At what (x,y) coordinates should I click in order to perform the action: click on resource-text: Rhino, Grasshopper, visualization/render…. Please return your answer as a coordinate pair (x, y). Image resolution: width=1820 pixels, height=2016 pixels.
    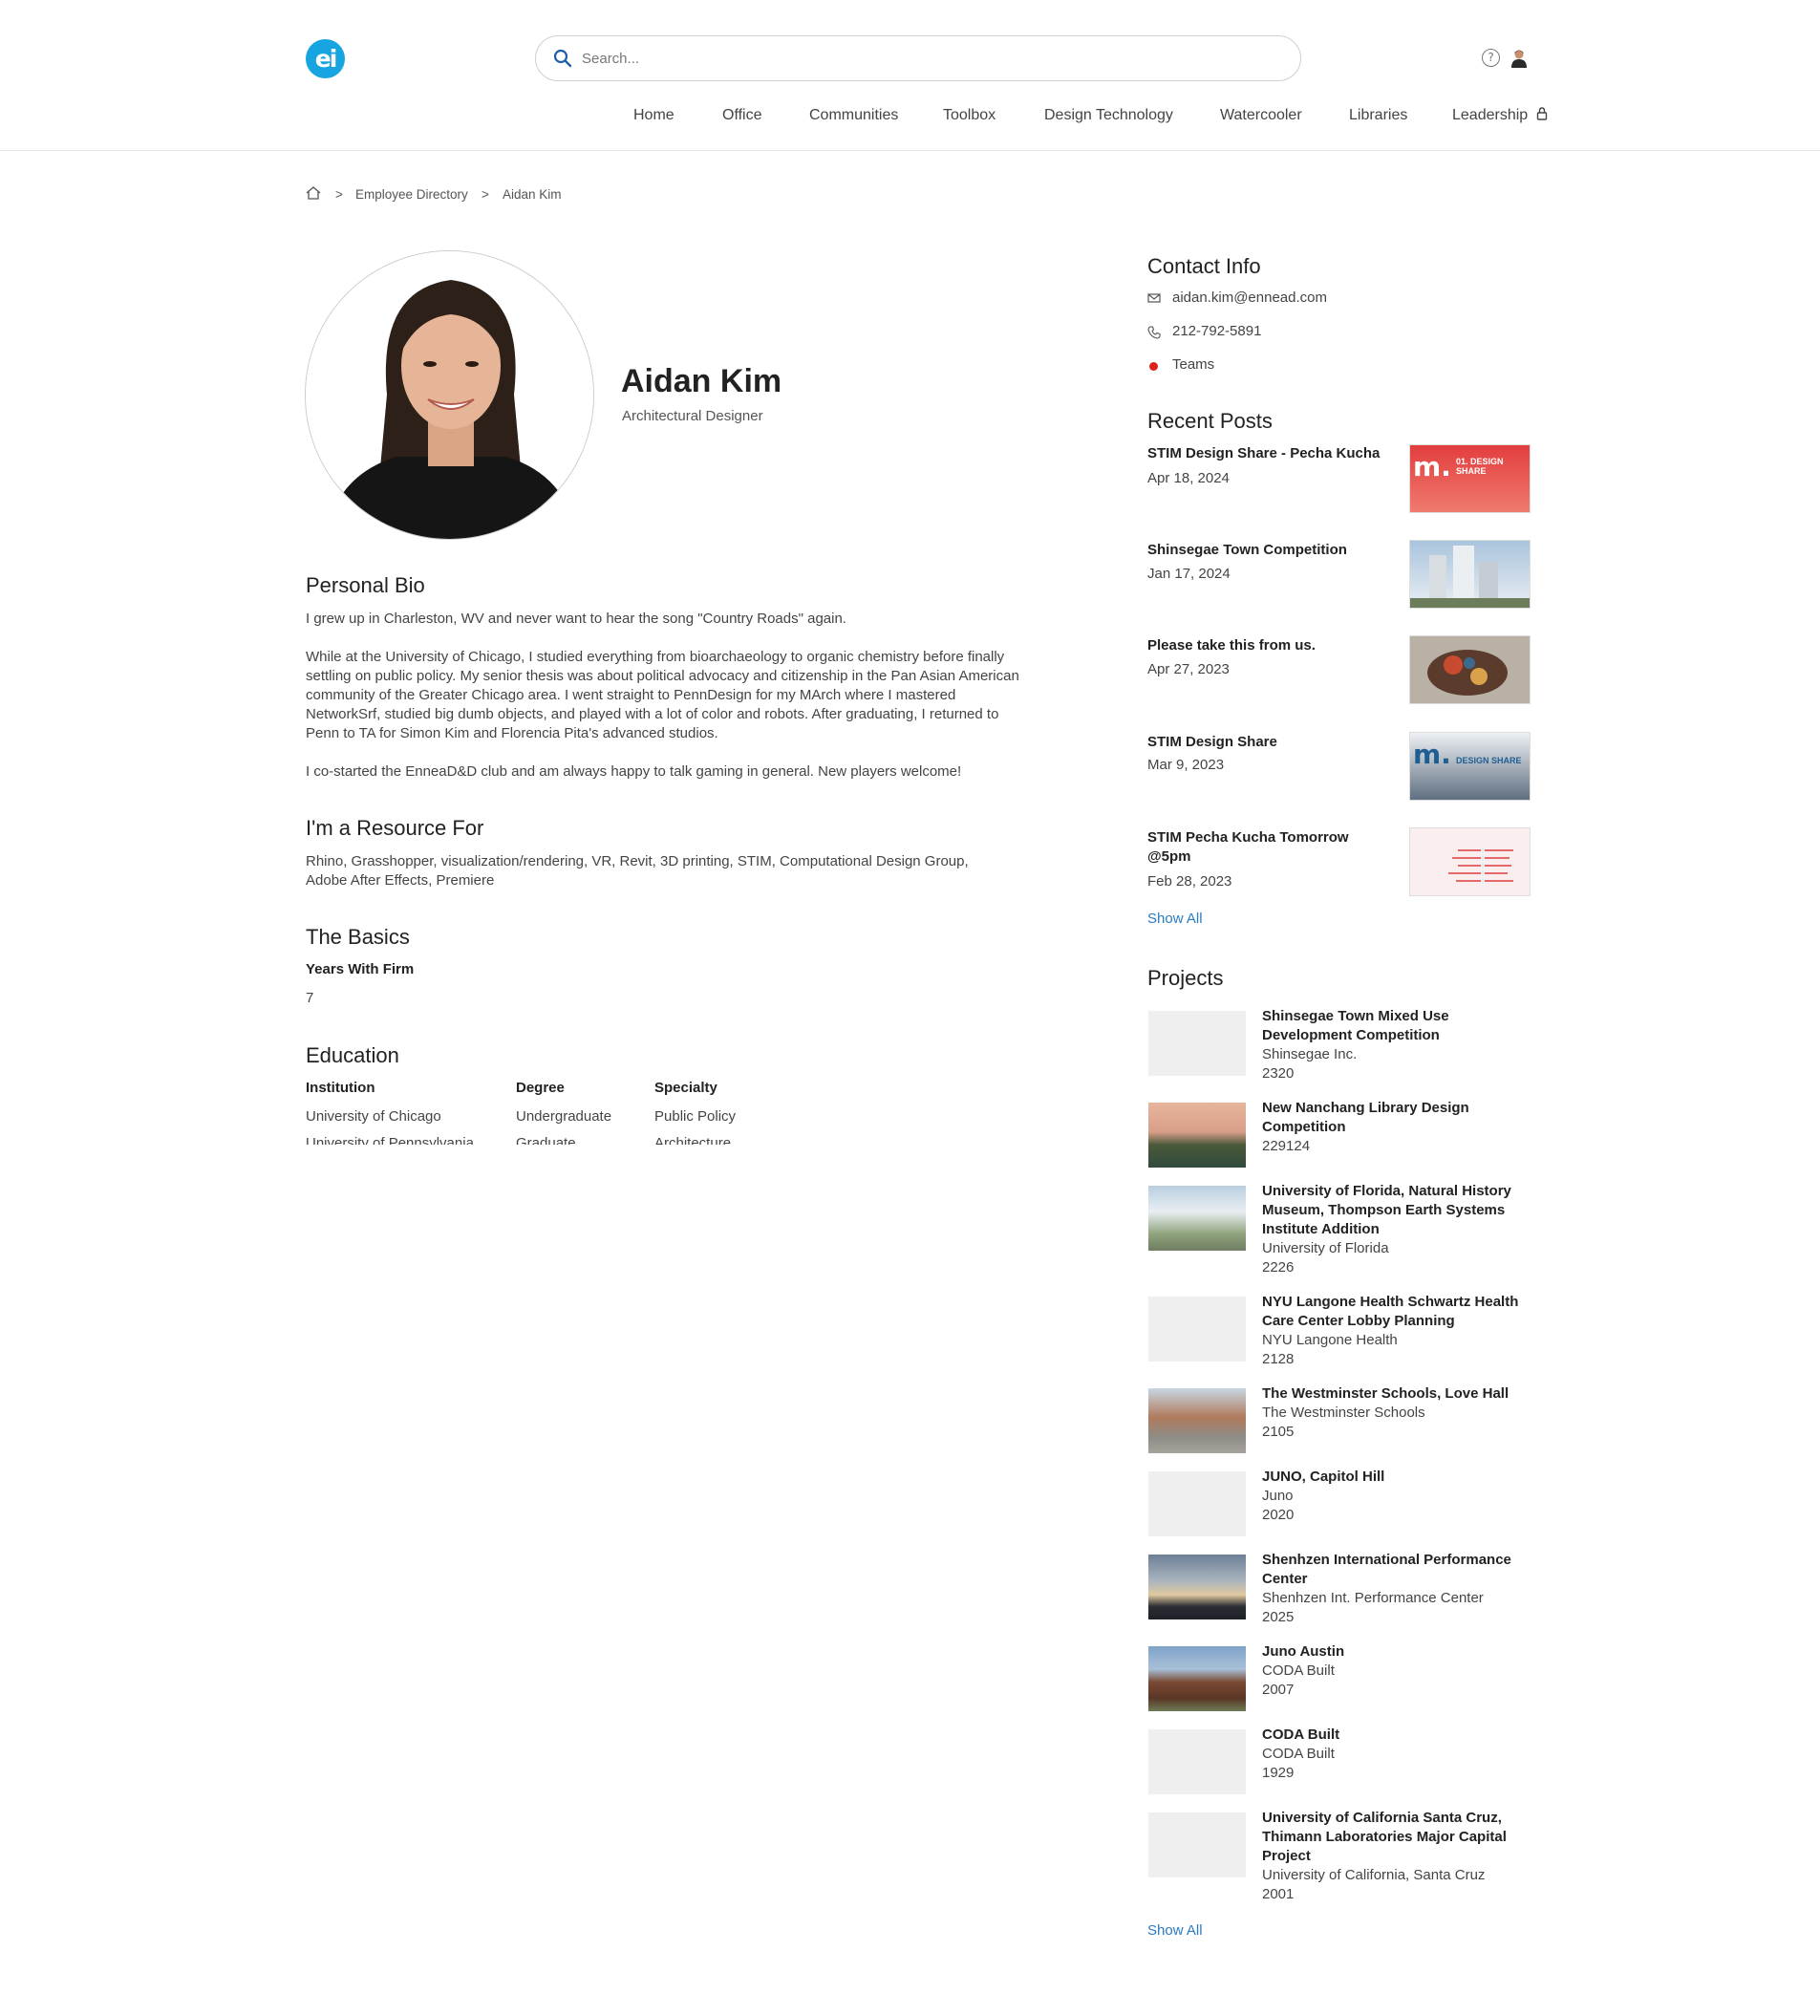
    Looking at the image, I should click on (637, 871).